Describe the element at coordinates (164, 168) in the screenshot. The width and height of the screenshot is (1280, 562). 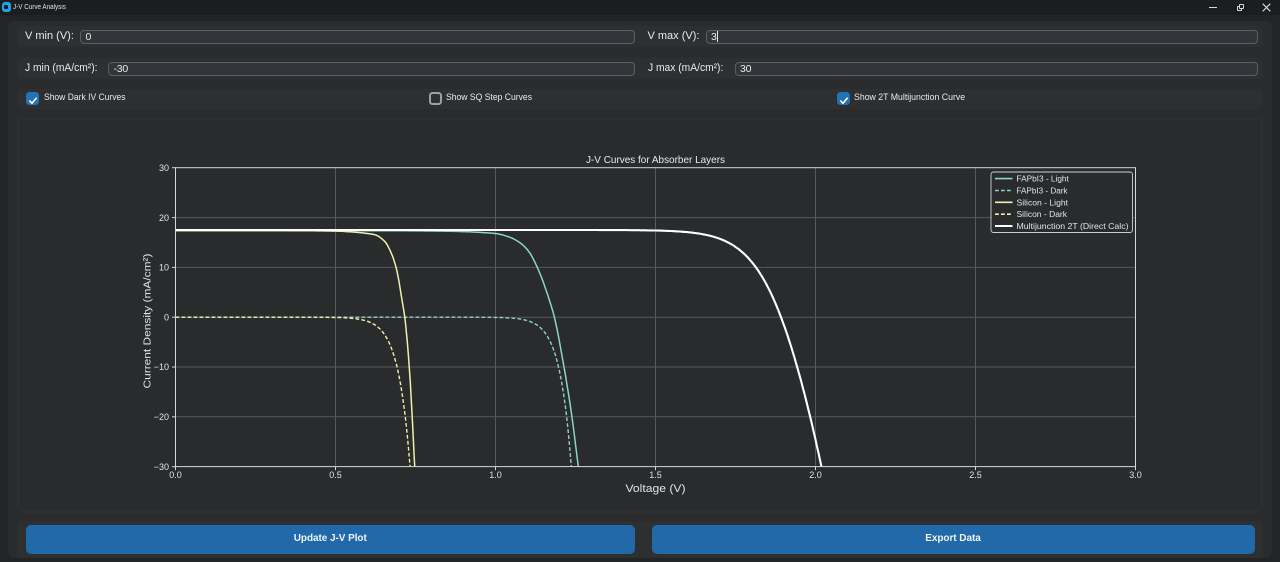
I see `svg-text: 30` at that location.